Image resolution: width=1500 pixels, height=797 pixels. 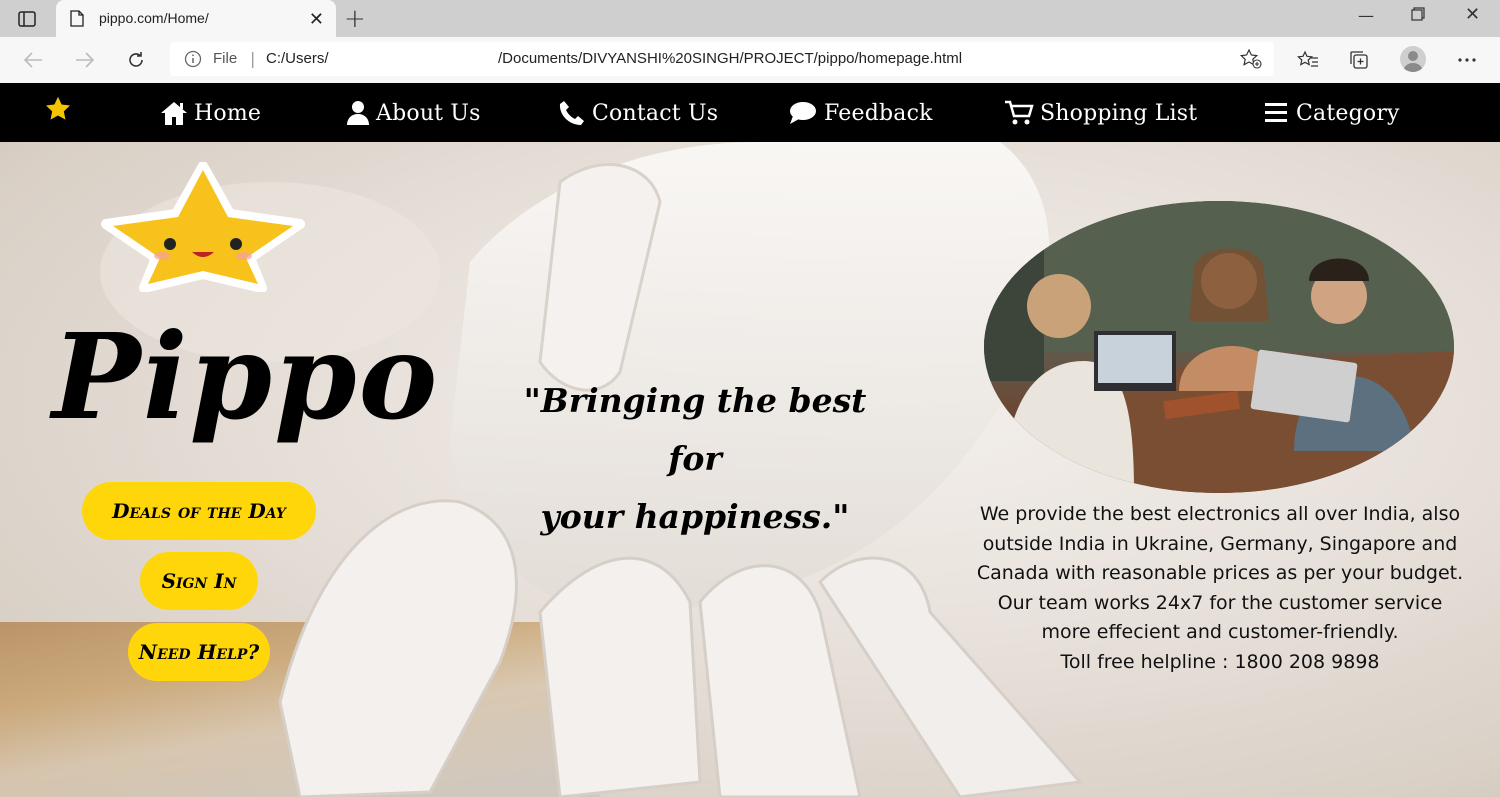 I want to click on tagline-line-1: "Bringing the best for, so click(x=695, y=429).